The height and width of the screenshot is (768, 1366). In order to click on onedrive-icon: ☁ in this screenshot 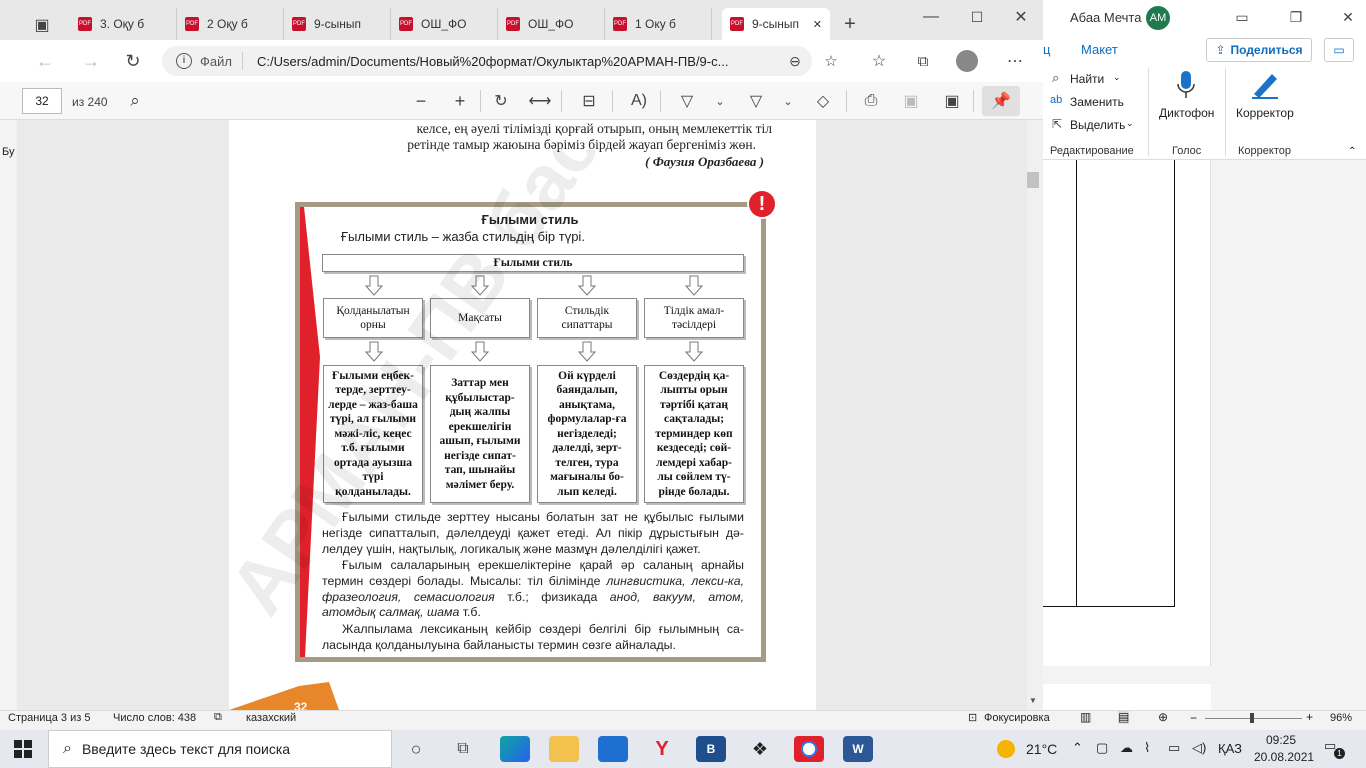, I will do `click(1126, 748)`.